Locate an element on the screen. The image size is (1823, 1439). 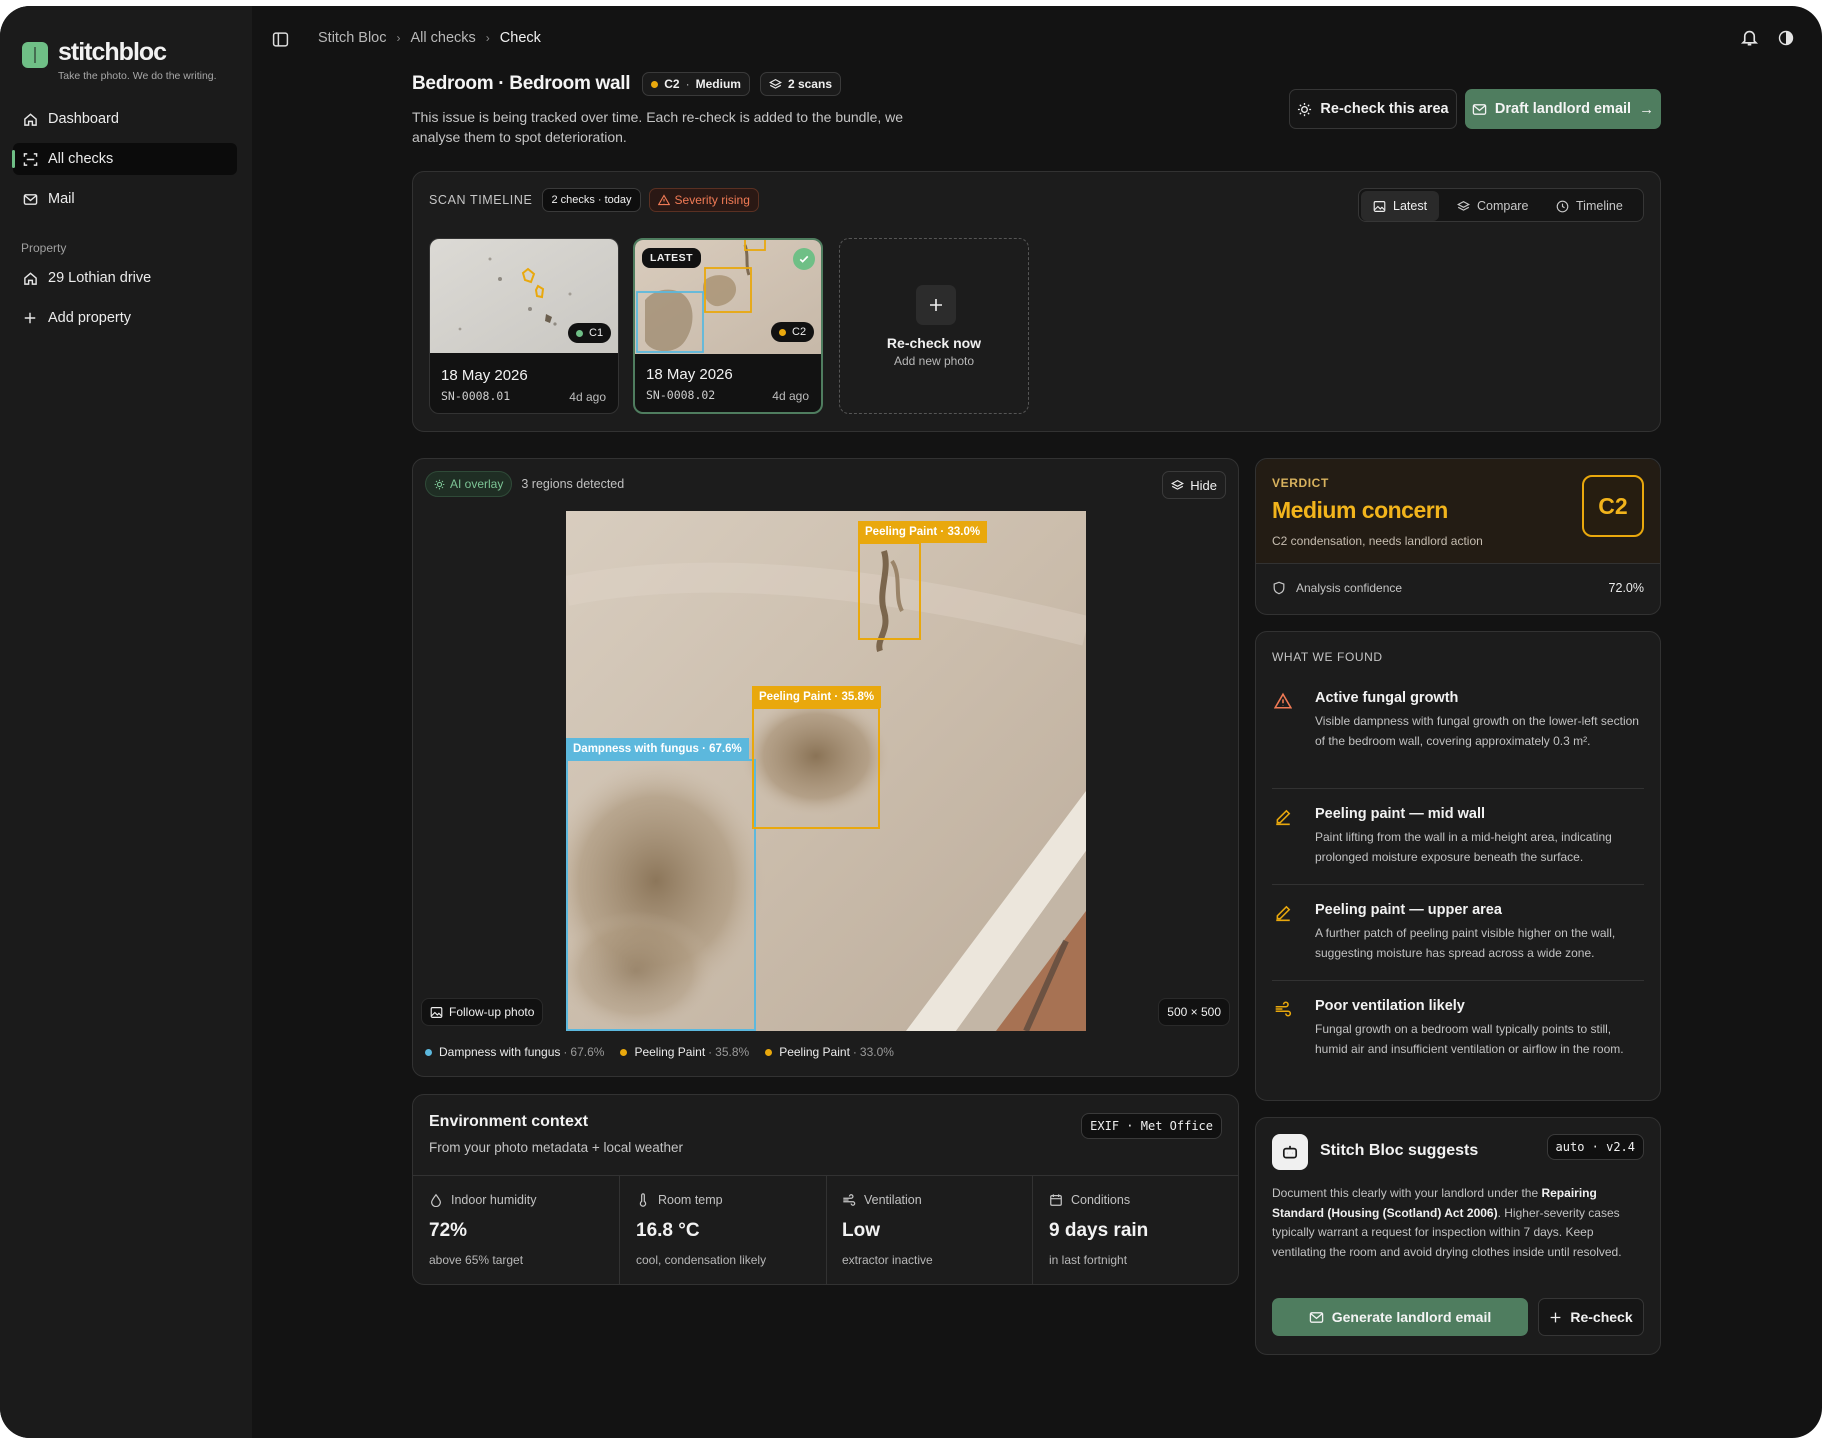
detection-label: Dampness with fungus · 67.6% is located at coordinates (657, 749).